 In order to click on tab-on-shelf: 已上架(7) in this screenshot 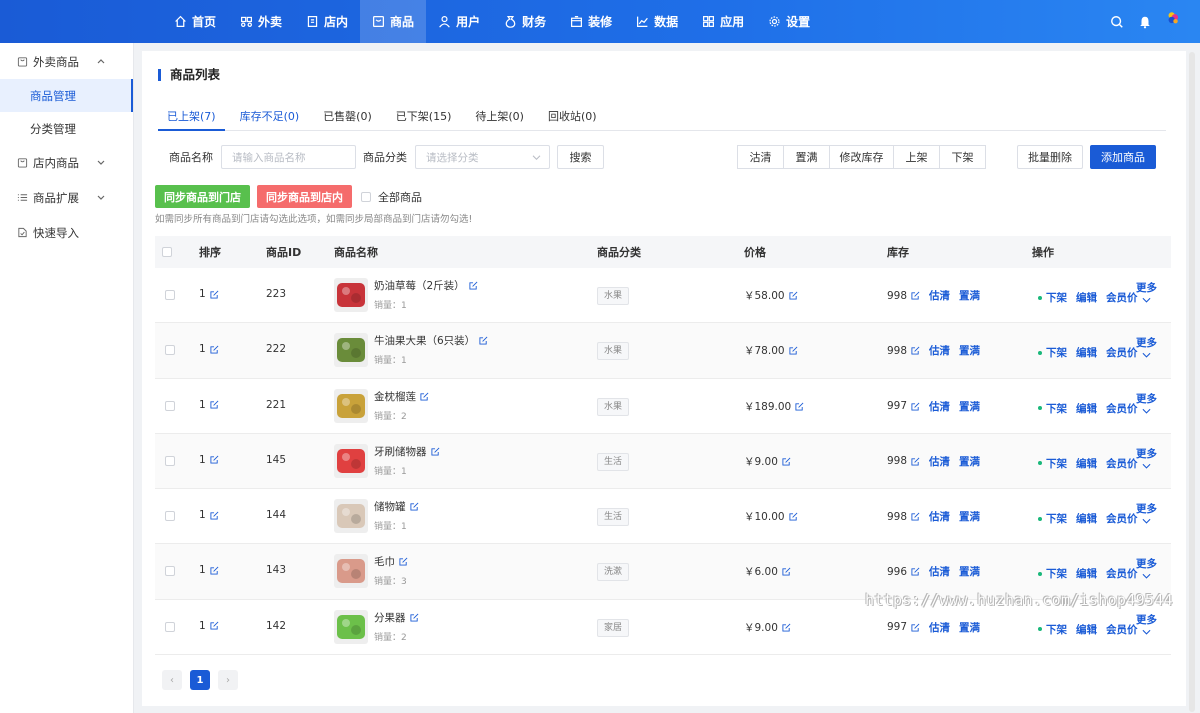, I will do `click(191, 119)`.